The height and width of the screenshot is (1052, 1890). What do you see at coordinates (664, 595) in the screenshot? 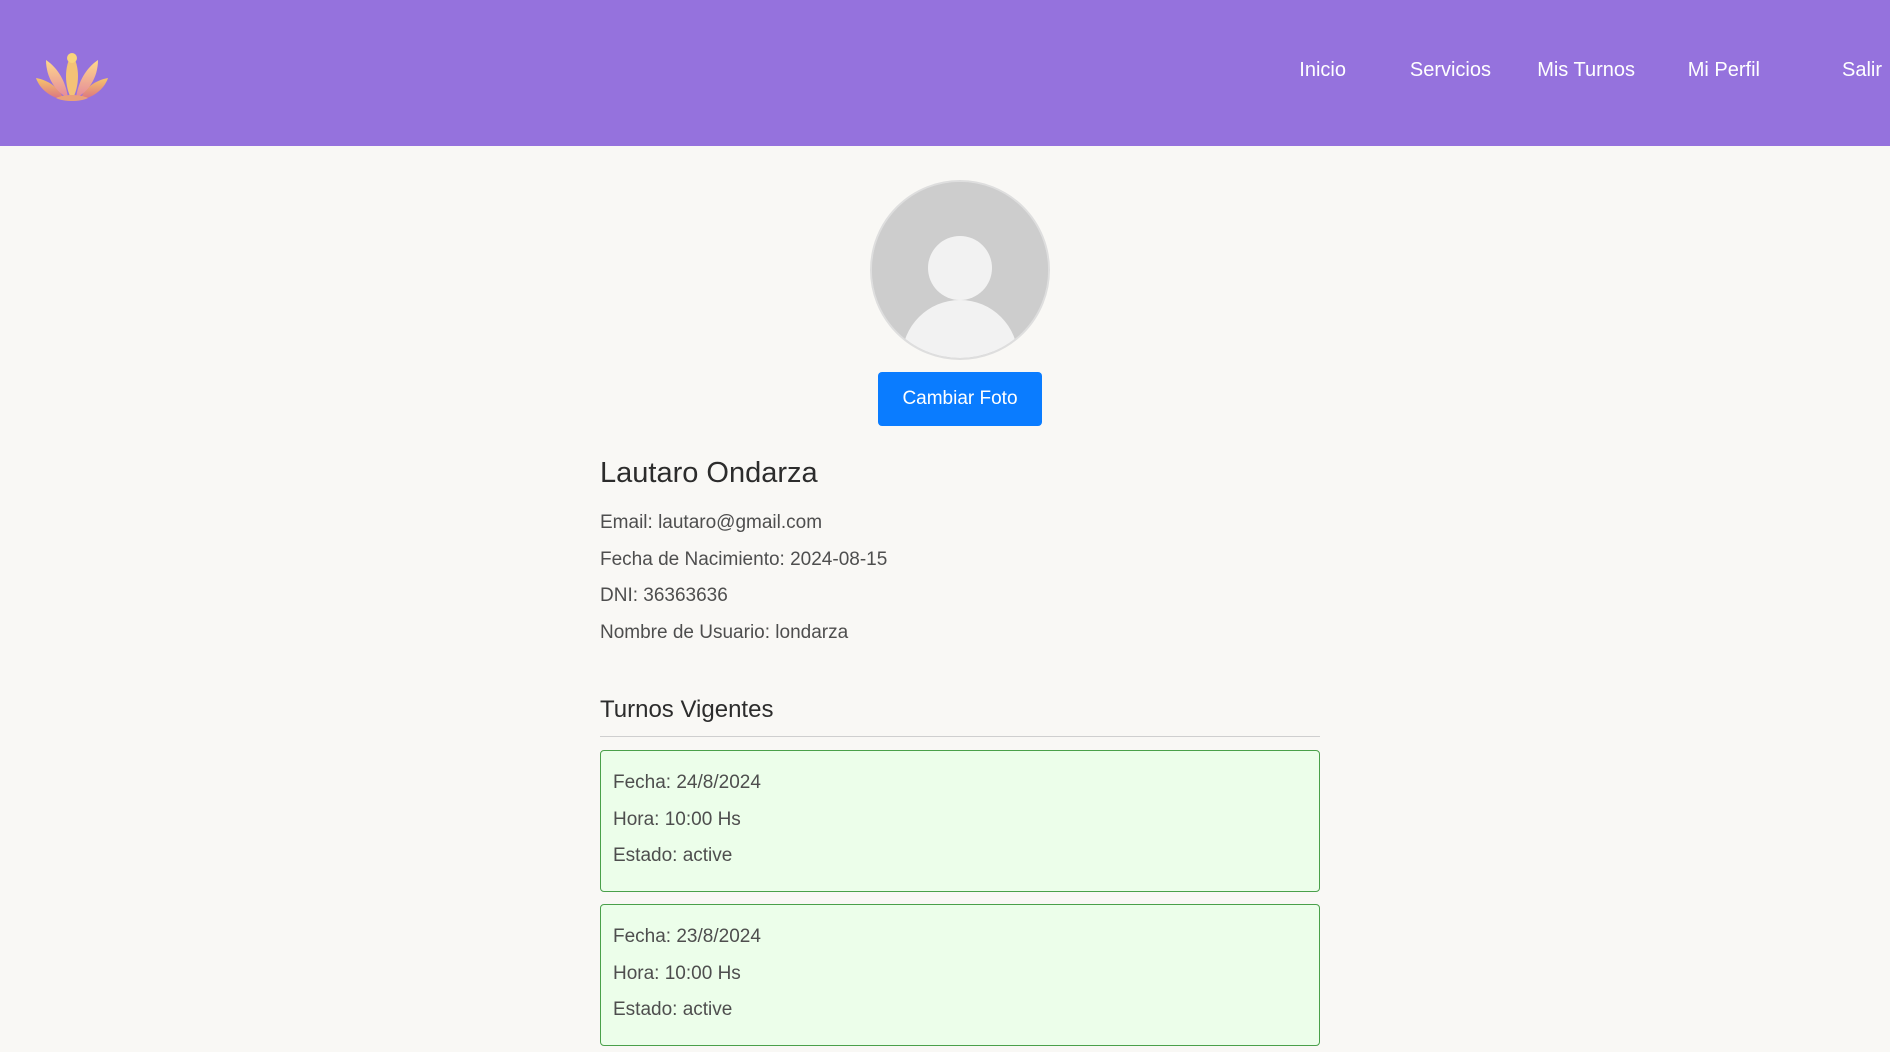
I see `dni-info: DNI: 36363636` at bounding box center [664, 595].